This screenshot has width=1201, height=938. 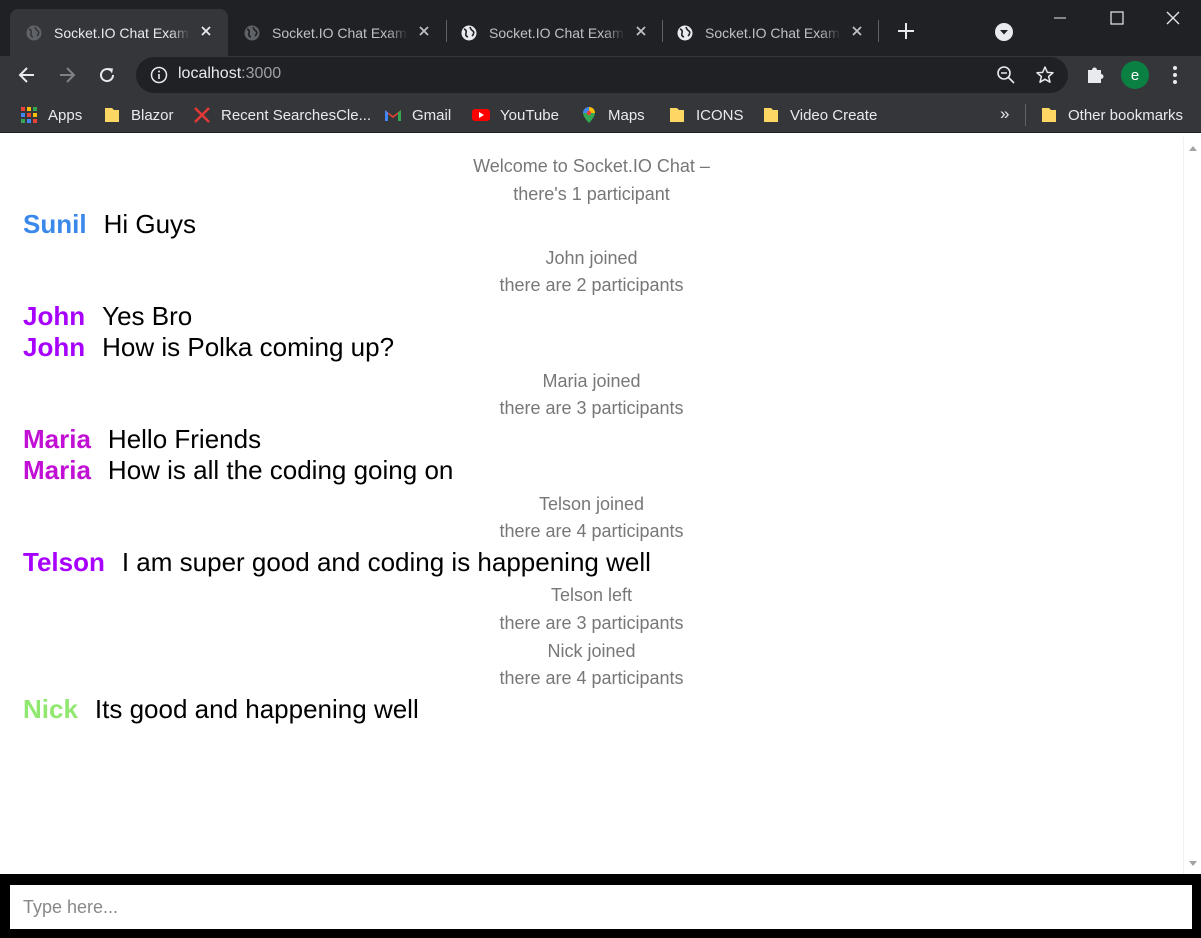 I want to click on chat-message: John How is Polka coming up?, so click(x=208, y=347).